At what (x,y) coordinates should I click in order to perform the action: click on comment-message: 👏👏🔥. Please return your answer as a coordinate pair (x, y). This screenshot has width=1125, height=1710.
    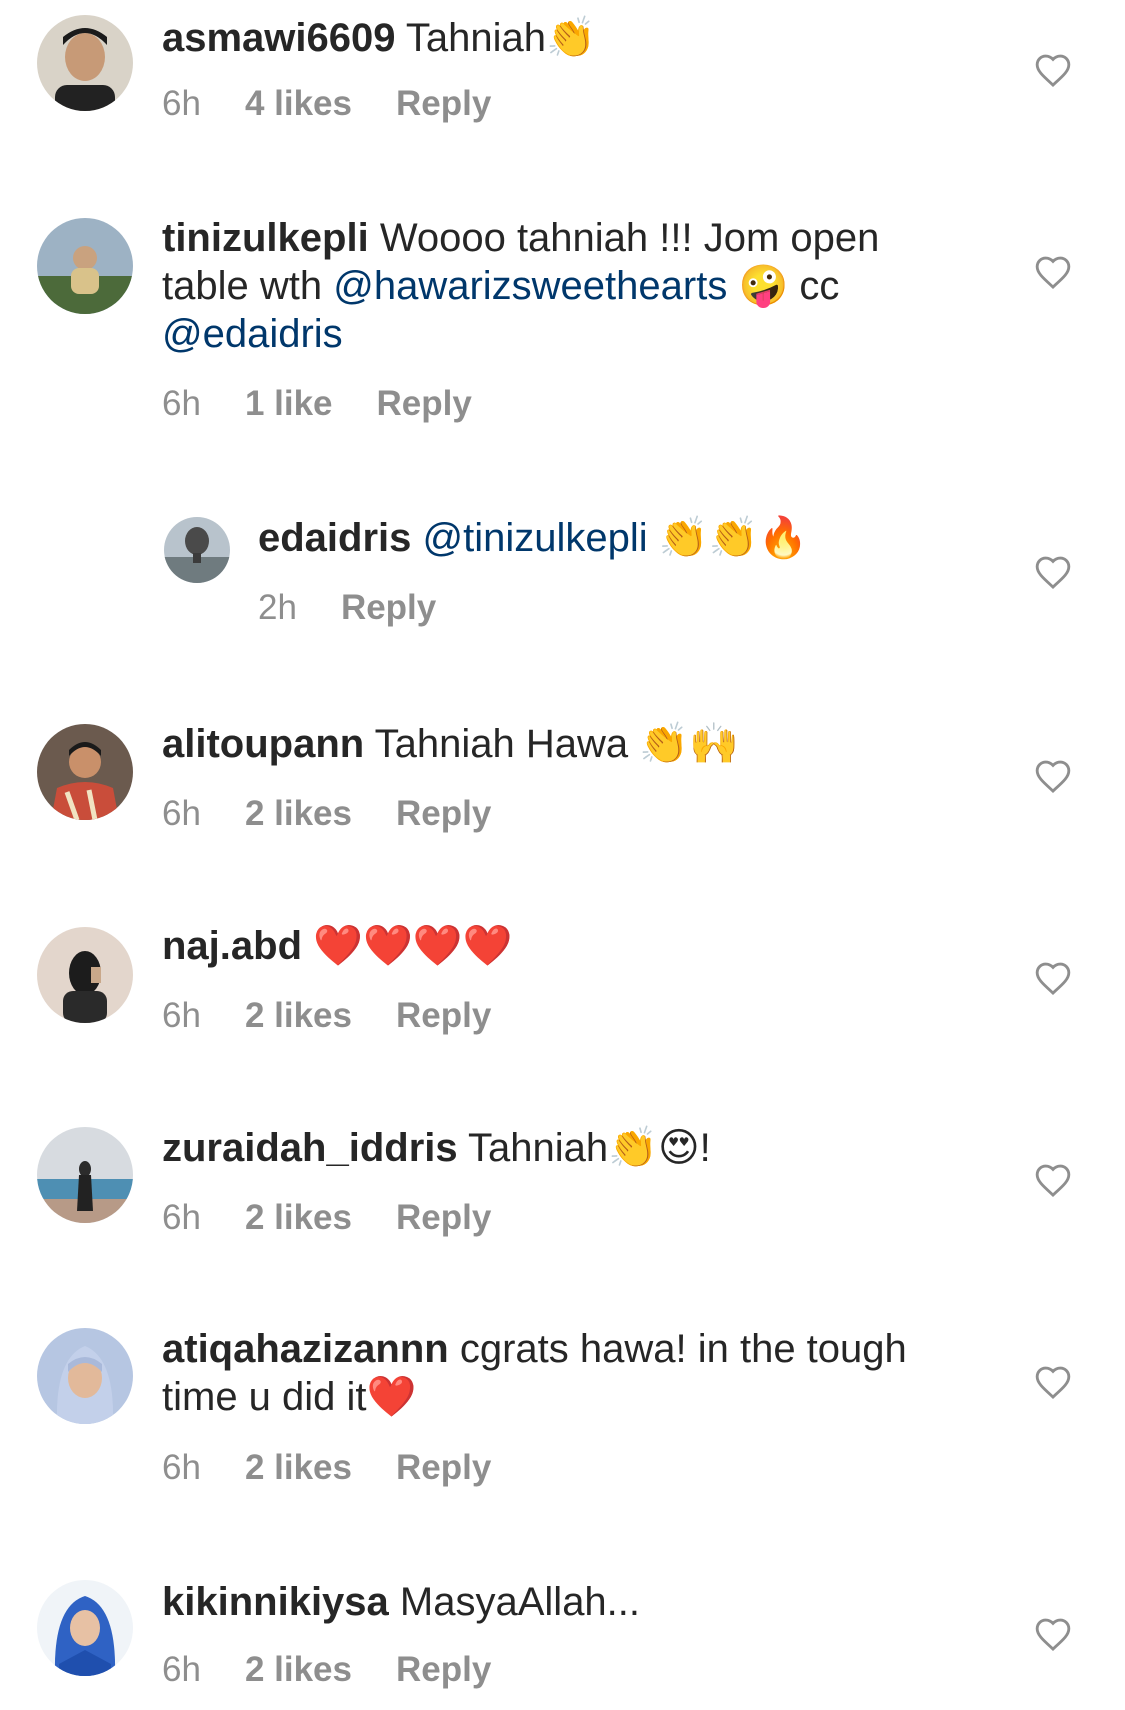
    Looking at the image, I should click on (728, 538).